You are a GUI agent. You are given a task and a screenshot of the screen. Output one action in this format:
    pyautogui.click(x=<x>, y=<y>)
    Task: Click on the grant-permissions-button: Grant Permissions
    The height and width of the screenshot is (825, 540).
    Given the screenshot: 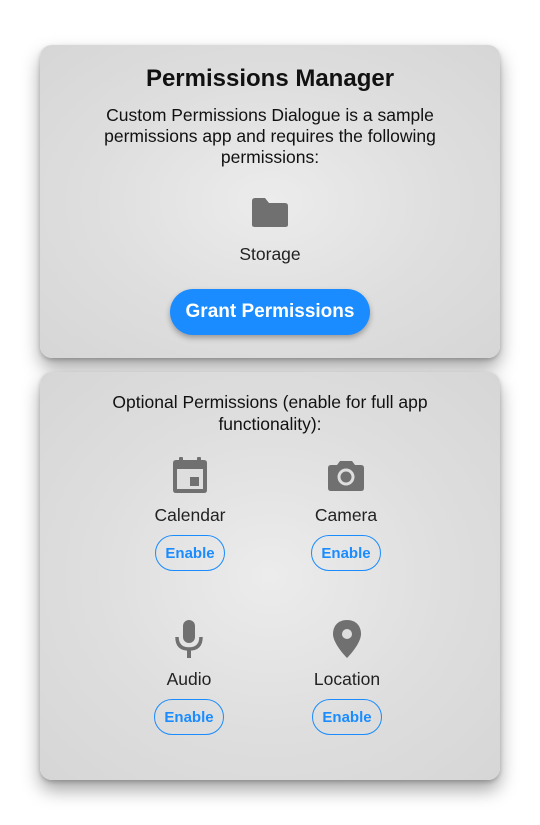 What is the action you would take?
    pyautogui.click(x=270, y=312)
    